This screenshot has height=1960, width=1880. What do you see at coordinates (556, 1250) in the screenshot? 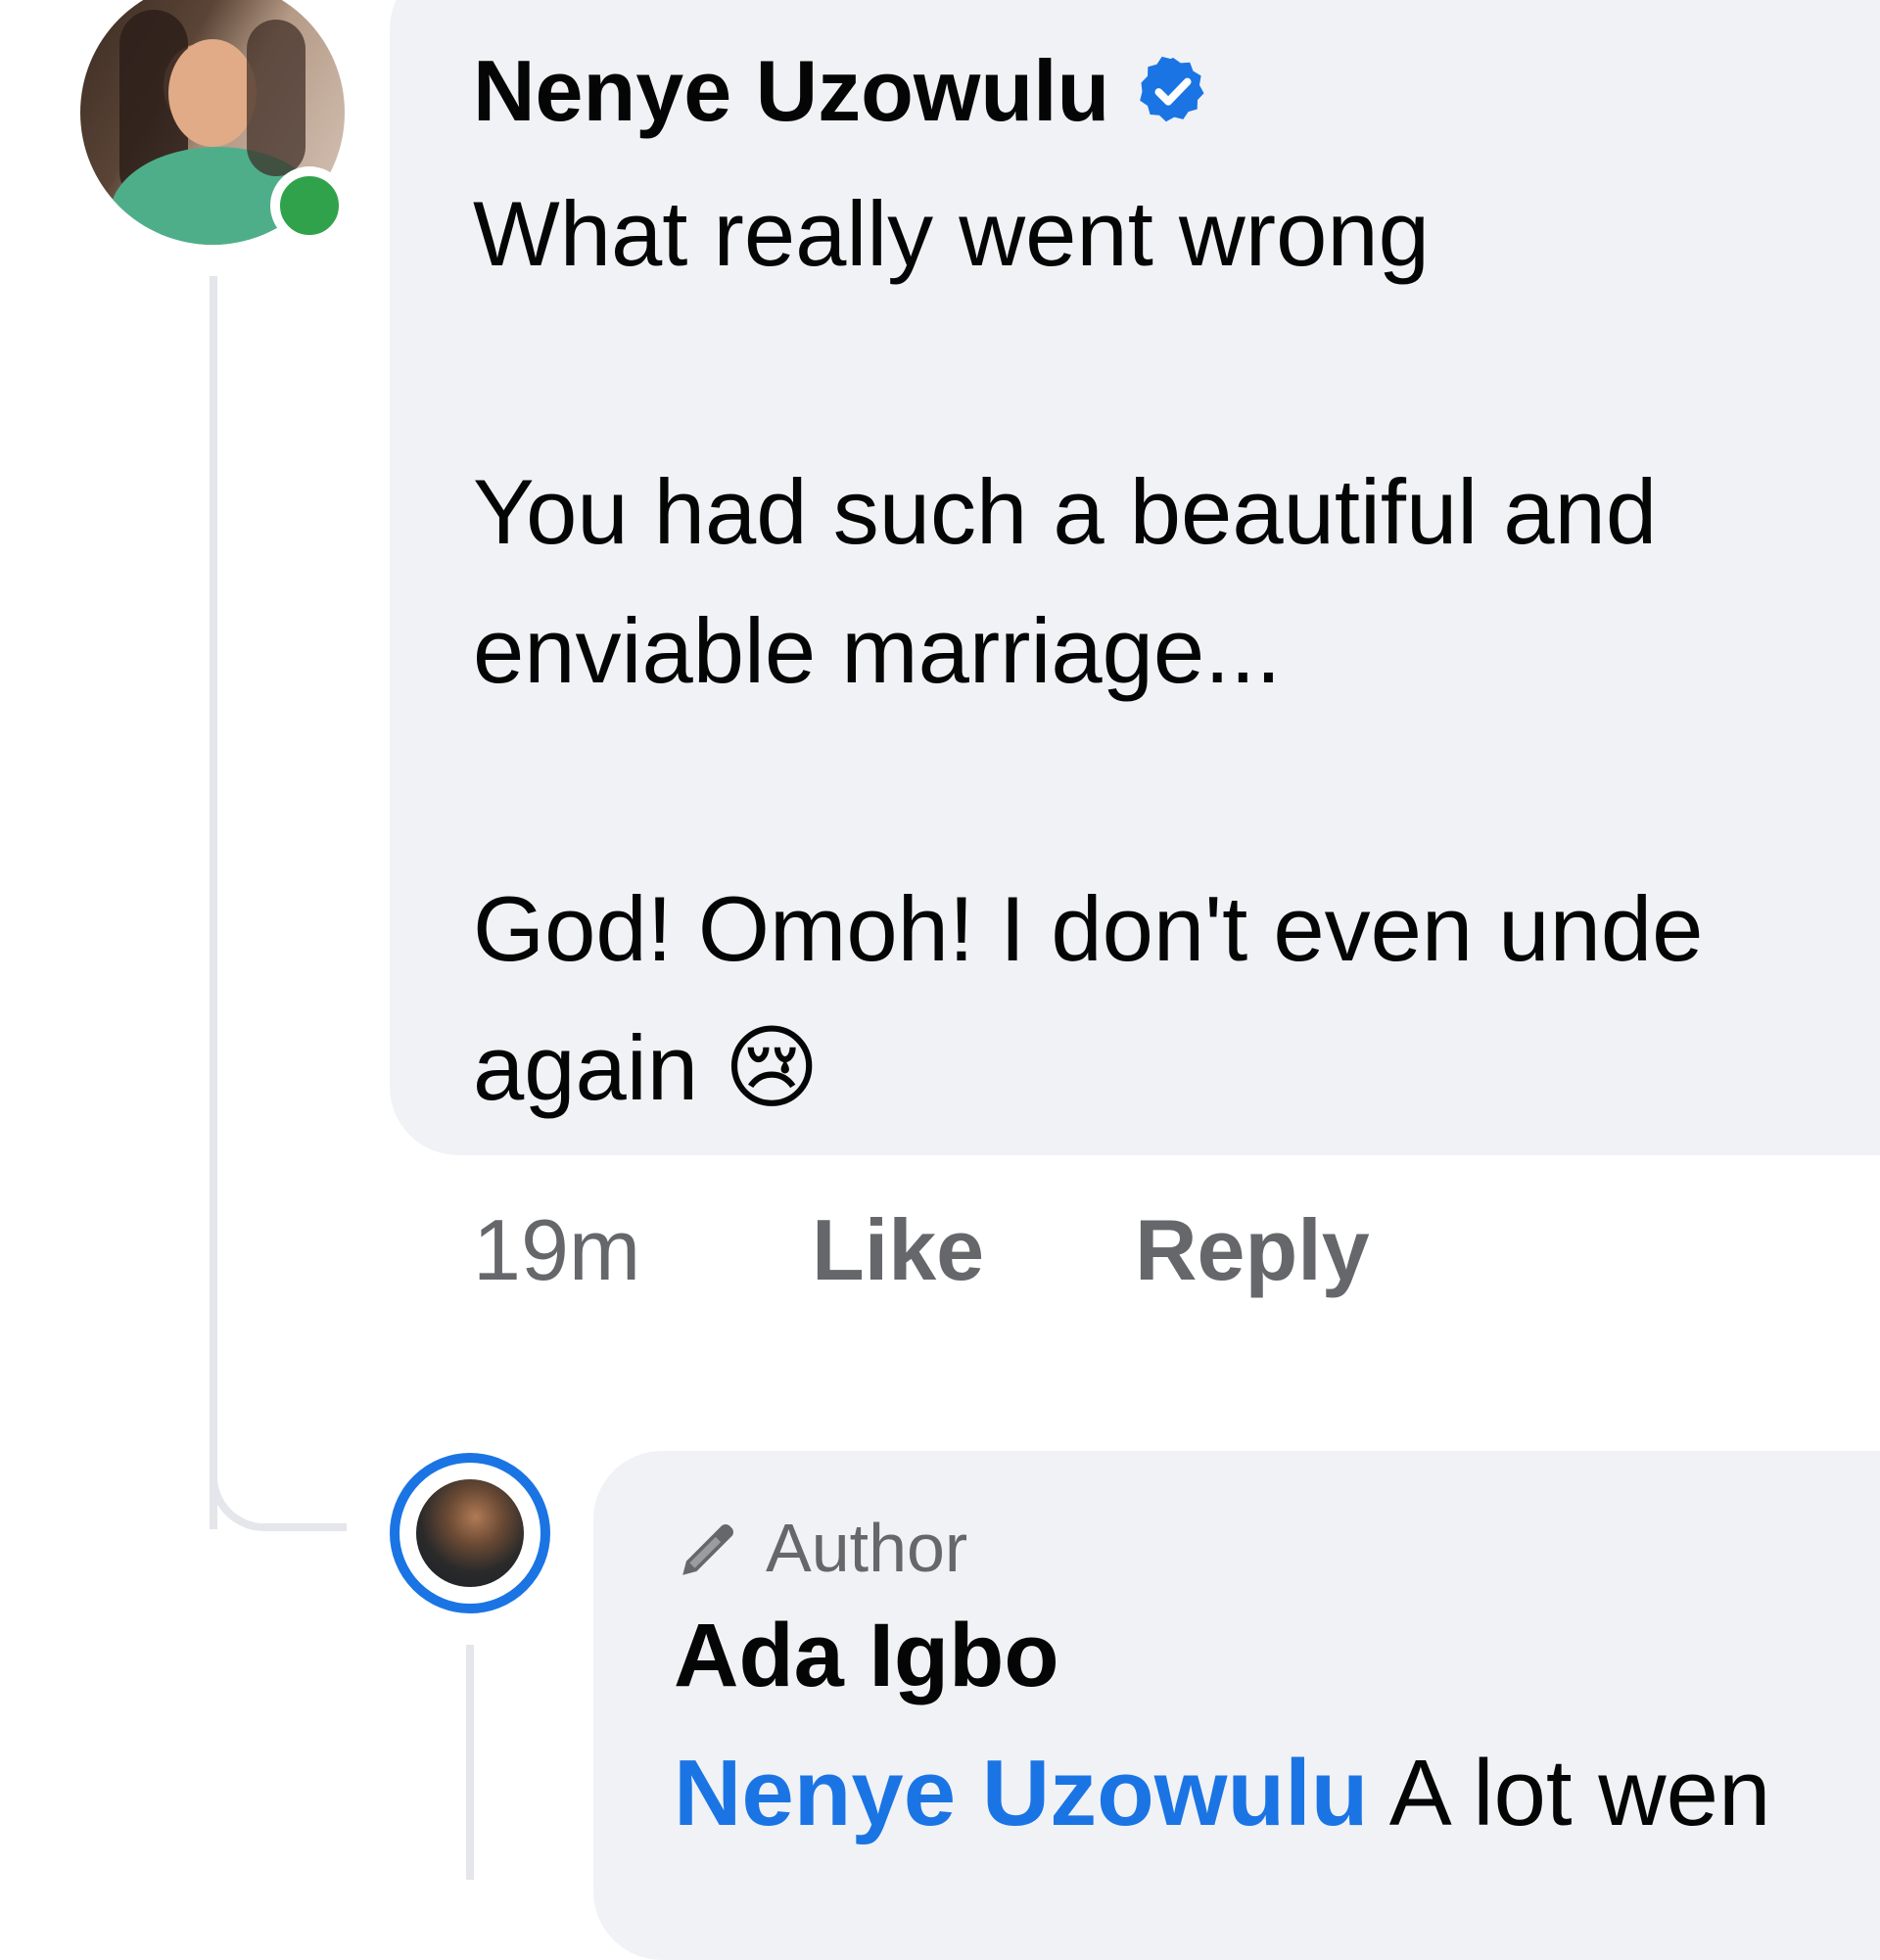
I see `comment-timestamp: 19m` at bounding box center [556, 1250].